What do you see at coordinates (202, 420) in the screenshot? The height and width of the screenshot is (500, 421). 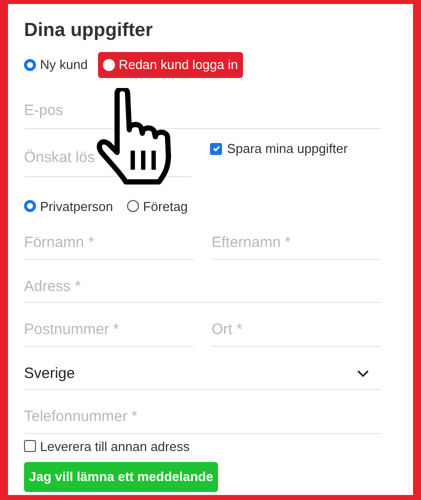 I see `input-field: Telefonnummer *` at bounding box center [202, 420].